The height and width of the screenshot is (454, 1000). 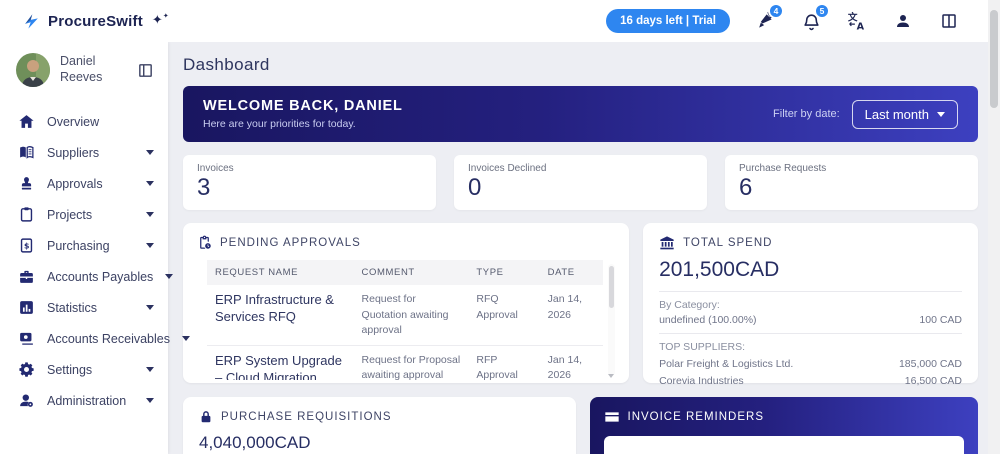 I want to click on supplier-row: Corevia Industries 16,500 CAD, so click(x=810, y=381).